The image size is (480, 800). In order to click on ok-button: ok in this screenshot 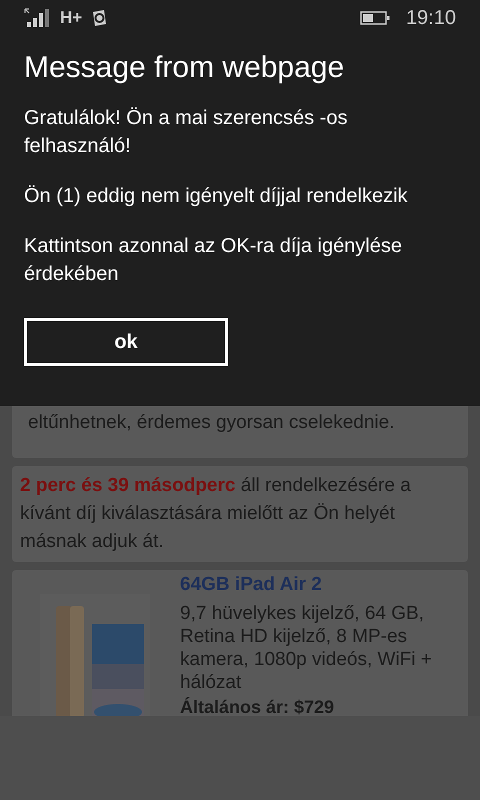, I will do `click(126, 342)`.